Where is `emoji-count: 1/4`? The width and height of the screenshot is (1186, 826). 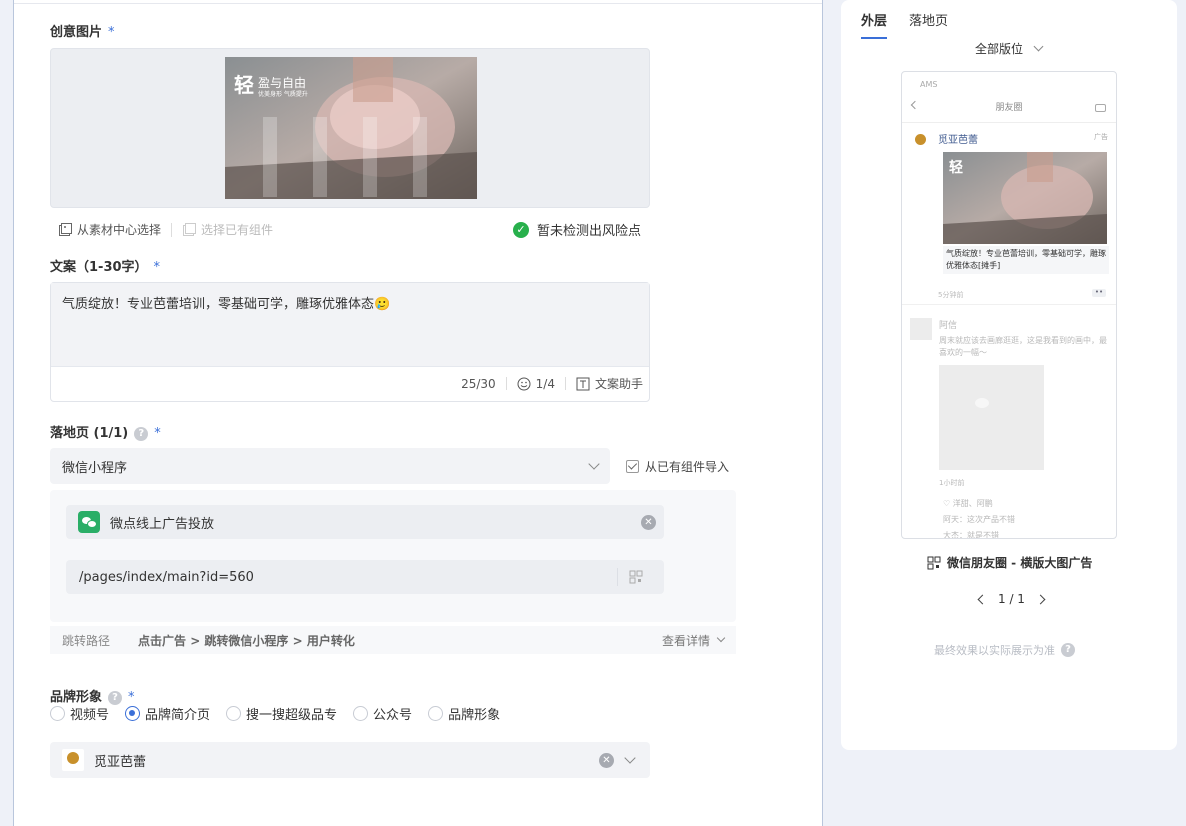 emoji-count: 1/4 is located at coordinates (545, 383).